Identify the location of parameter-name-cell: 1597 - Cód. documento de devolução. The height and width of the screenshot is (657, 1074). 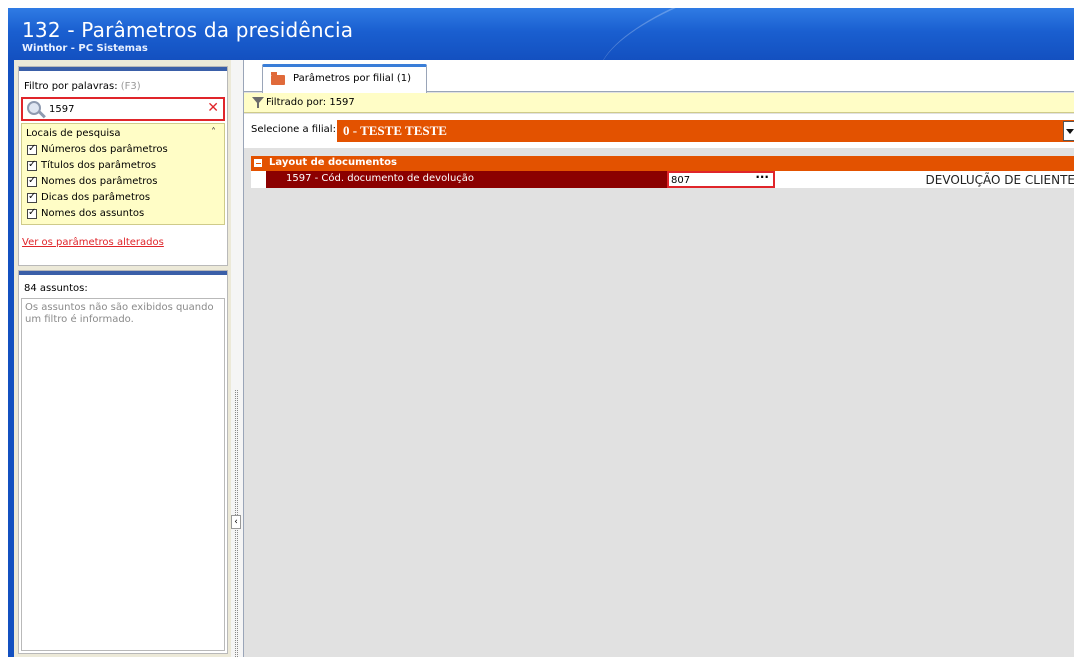
(467, 179).